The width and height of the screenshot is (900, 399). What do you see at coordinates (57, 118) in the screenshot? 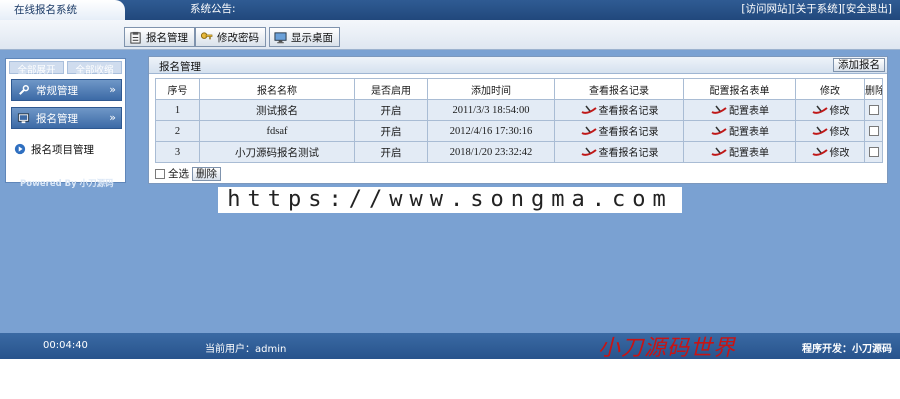
I see `sidebar-menu-registration-label: 报名管理` at bounding box center [57, 118].